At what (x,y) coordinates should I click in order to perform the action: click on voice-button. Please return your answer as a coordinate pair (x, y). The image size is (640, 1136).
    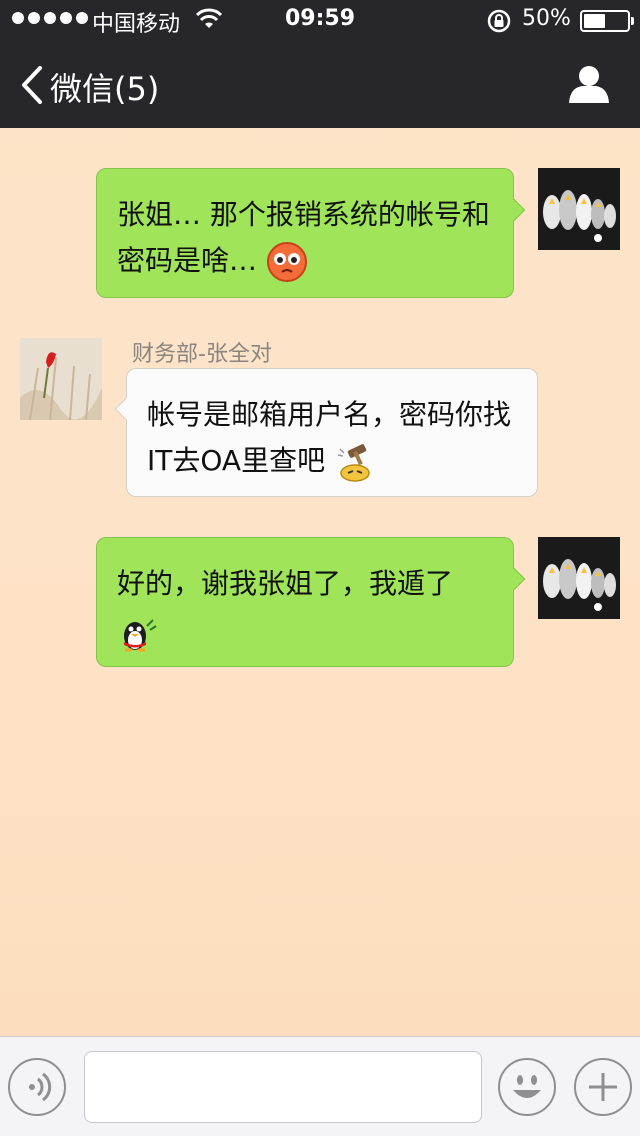
    Looking at the image, I should click on (37, 1087).